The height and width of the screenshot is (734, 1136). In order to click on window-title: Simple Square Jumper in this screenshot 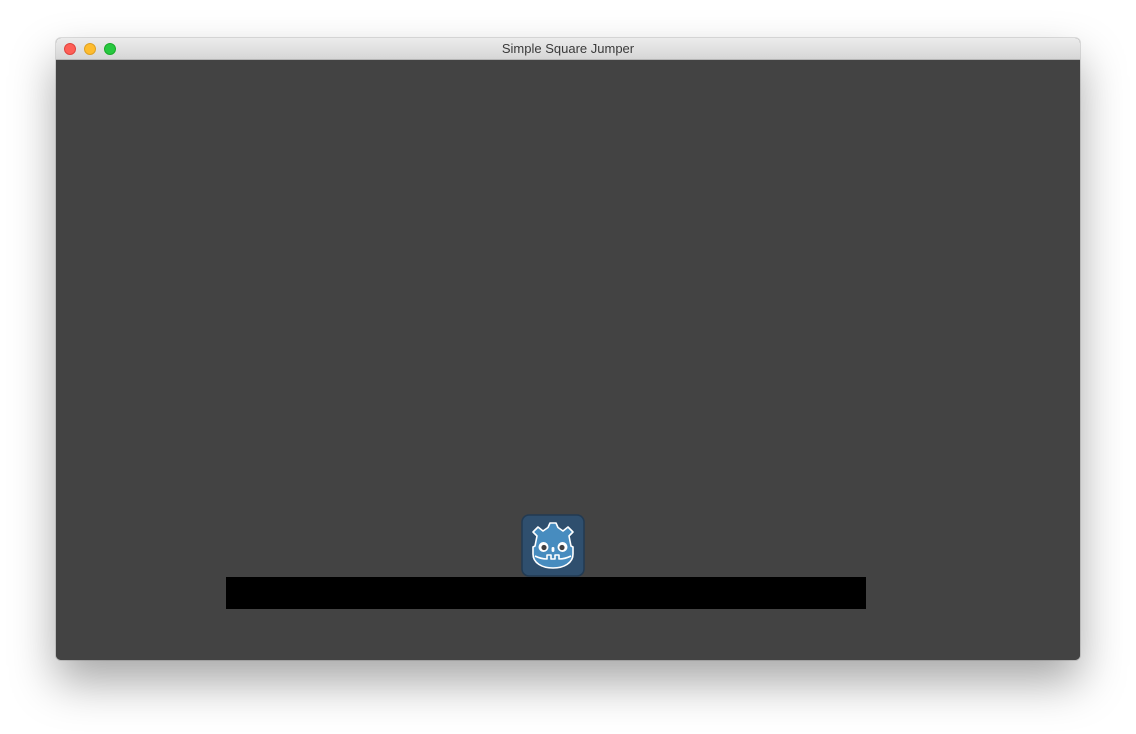, I will do `click(568, 48)`.